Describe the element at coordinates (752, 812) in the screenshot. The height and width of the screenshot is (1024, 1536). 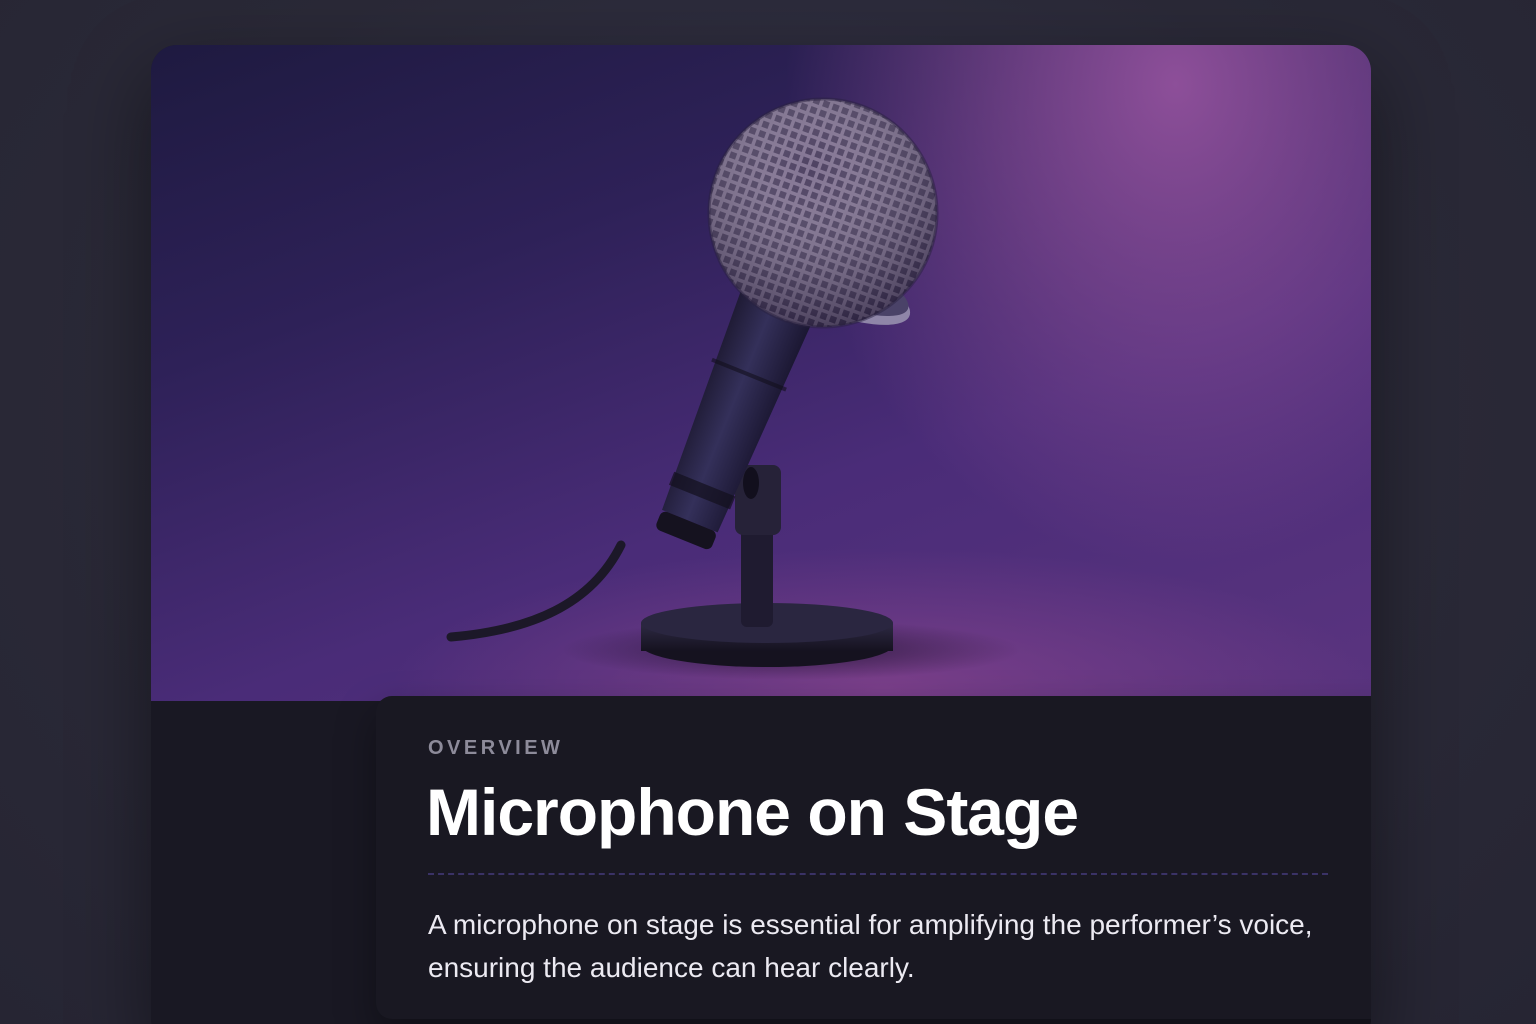
I see `page-title: Microphone on Stage` at that location.